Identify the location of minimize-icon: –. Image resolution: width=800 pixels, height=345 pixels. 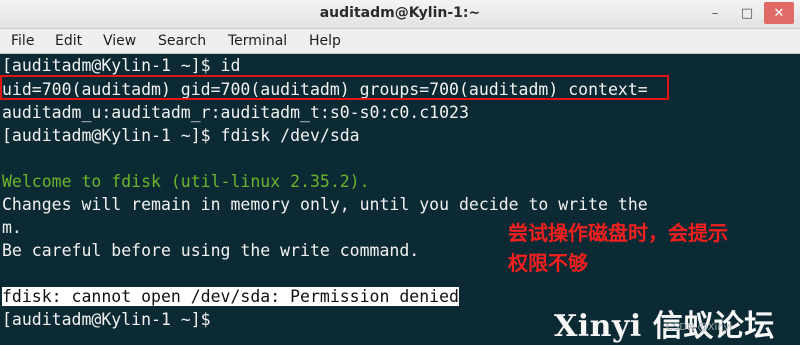
(715, 13).